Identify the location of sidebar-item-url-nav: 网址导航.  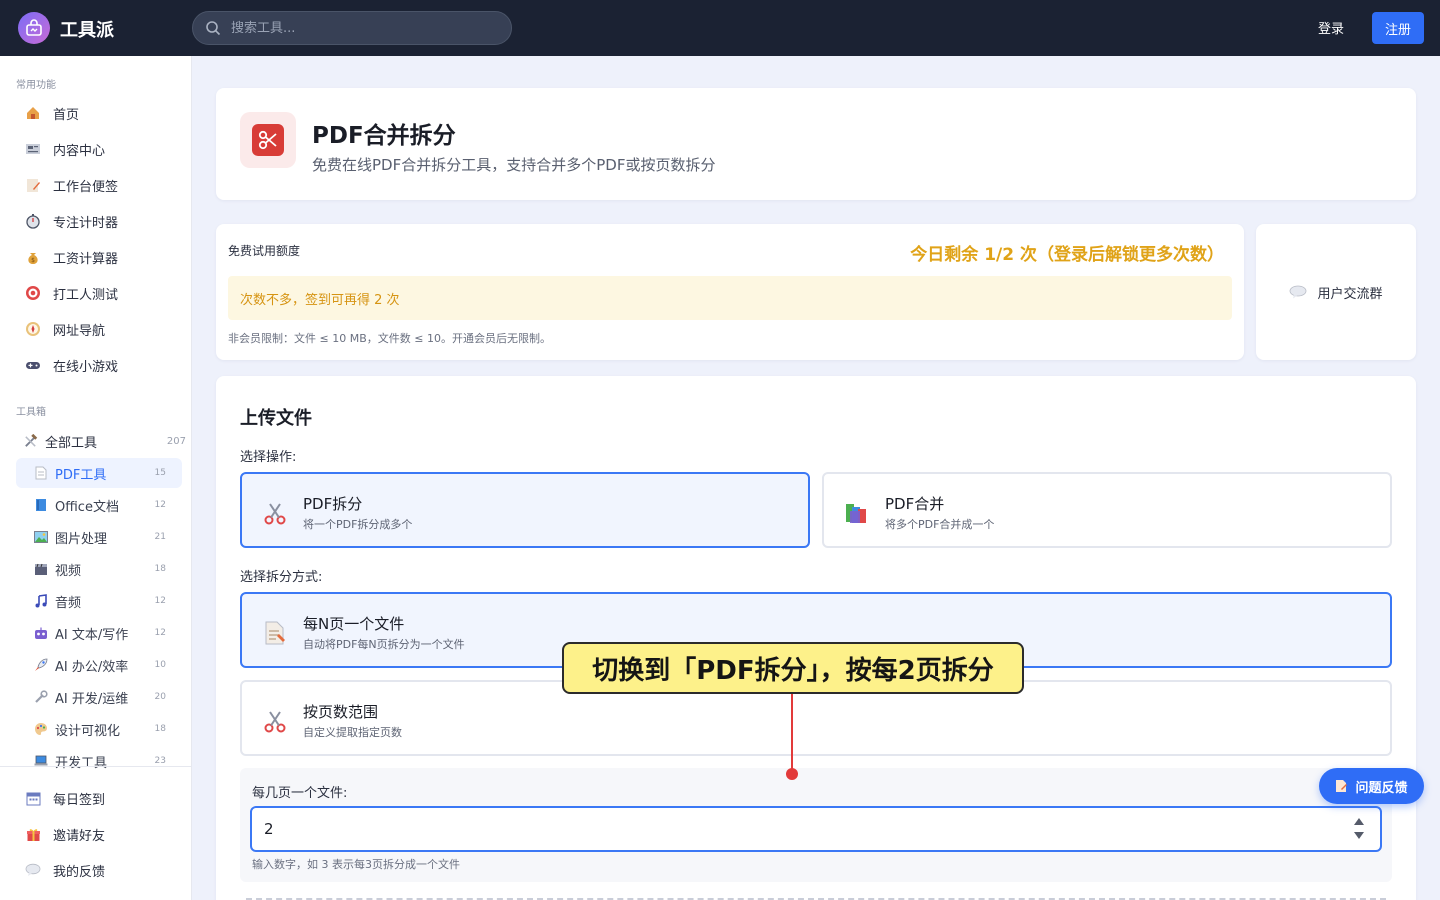
(64, 329).